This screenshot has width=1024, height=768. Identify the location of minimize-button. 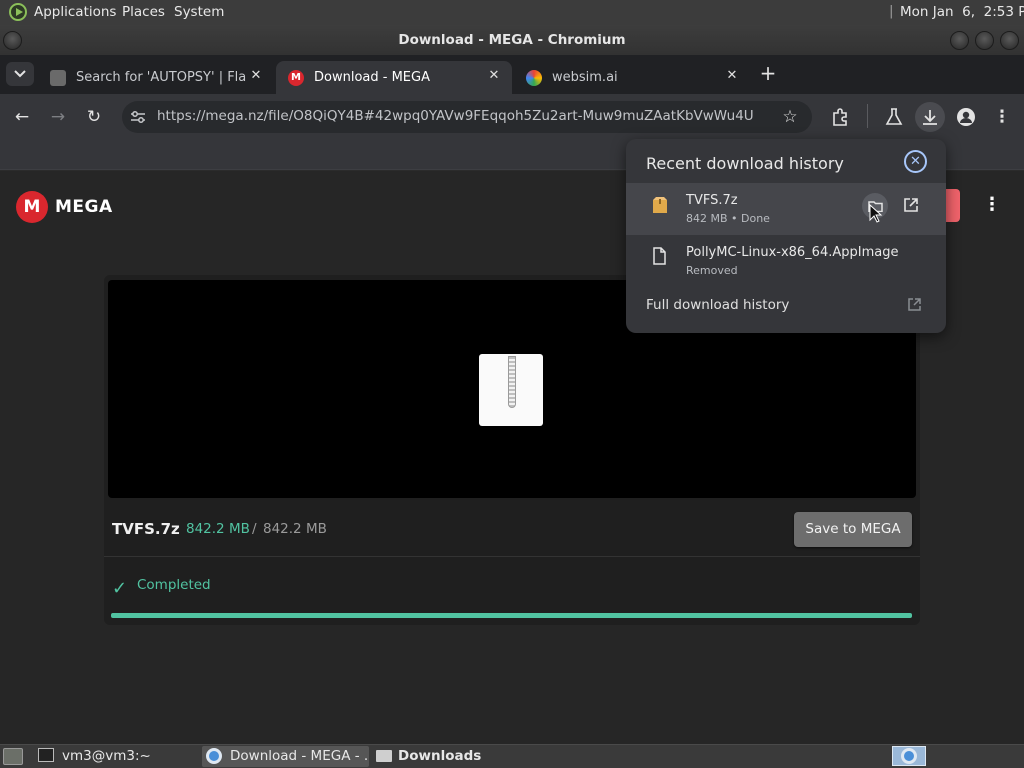
(959, 40).